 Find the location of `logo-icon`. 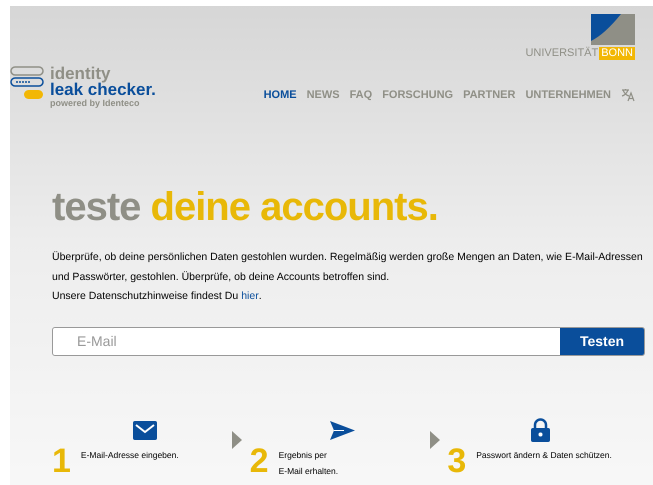

logo-icon is located at coordinates (27, 83).